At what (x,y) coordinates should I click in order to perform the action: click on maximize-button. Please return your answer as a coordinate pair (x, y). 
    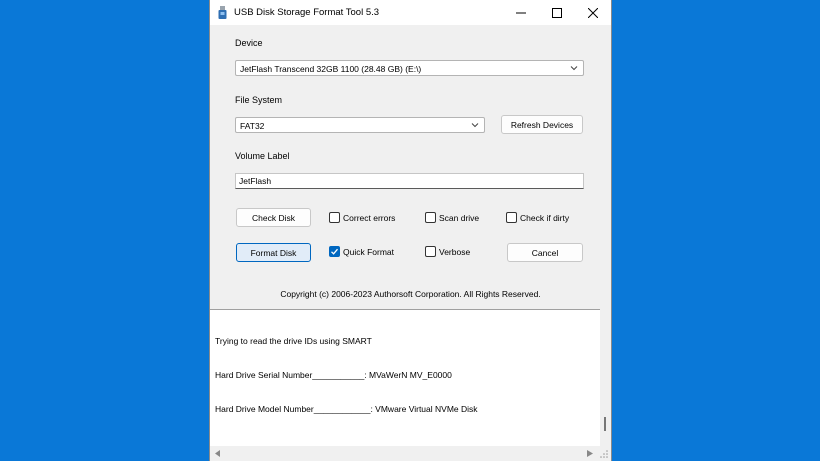
    Looking at the image, I should click on (557, 12).